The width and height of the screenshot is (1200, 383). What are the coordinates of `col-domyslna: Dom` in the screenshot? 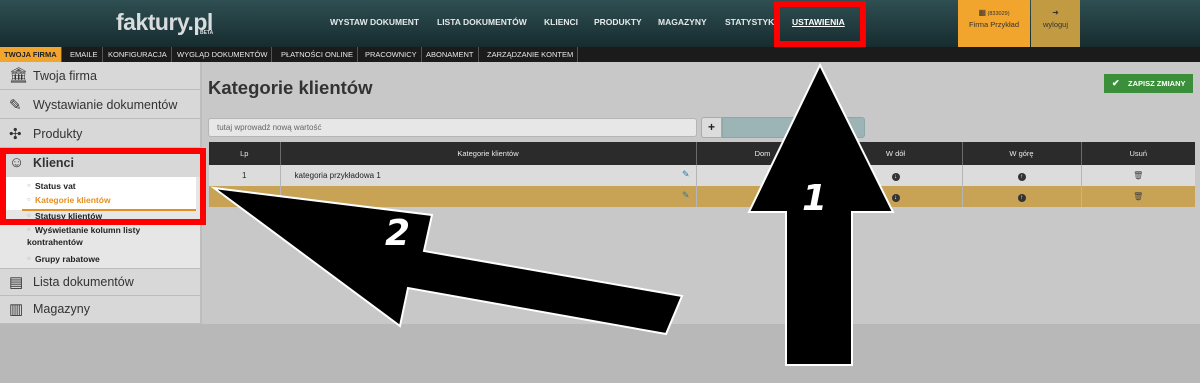 It's located at (762, 153).